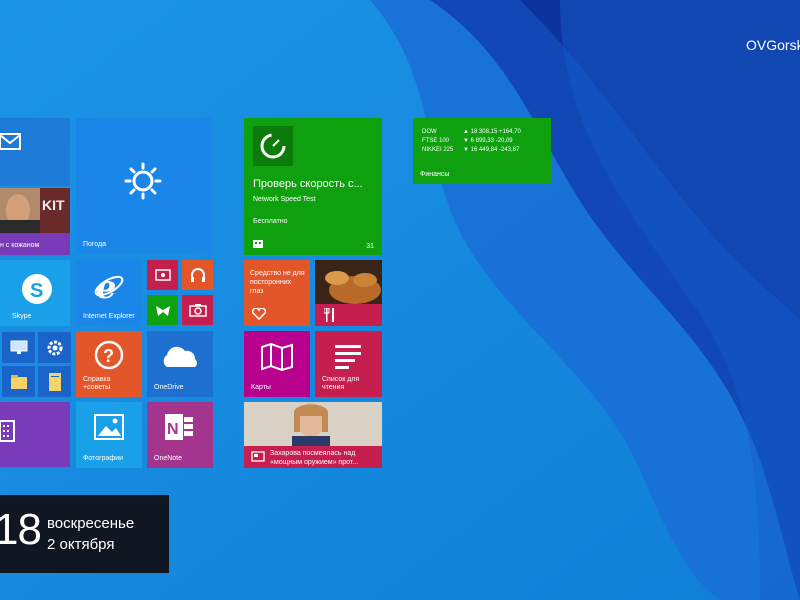 The width and height of the screenshot is (800, 600). What do you see at coordinates (180, 356) in the screenshot?
I see `cloud-icon` at bounding box center [180, 356].